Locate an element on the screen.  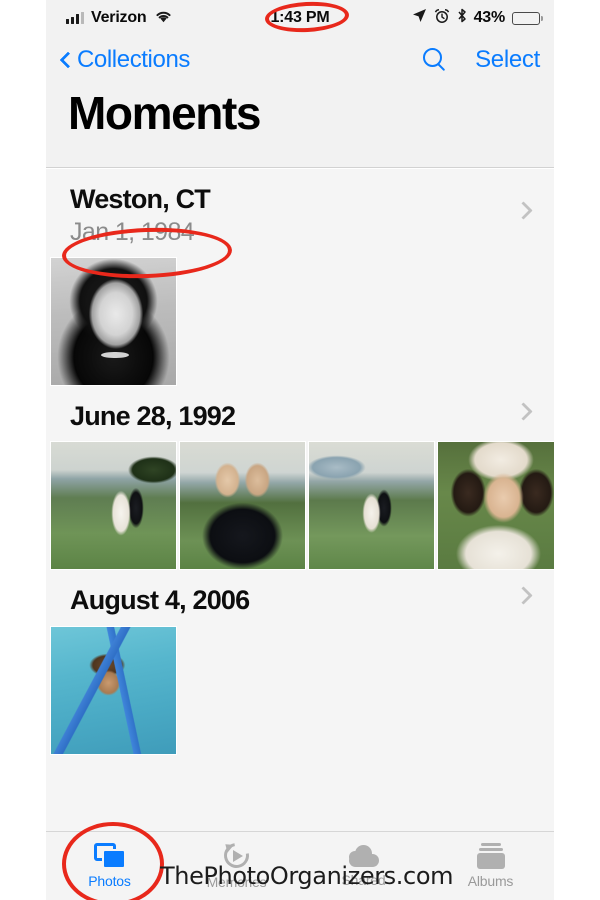
photo-portrait-bw is located at coordinates (113, 321).